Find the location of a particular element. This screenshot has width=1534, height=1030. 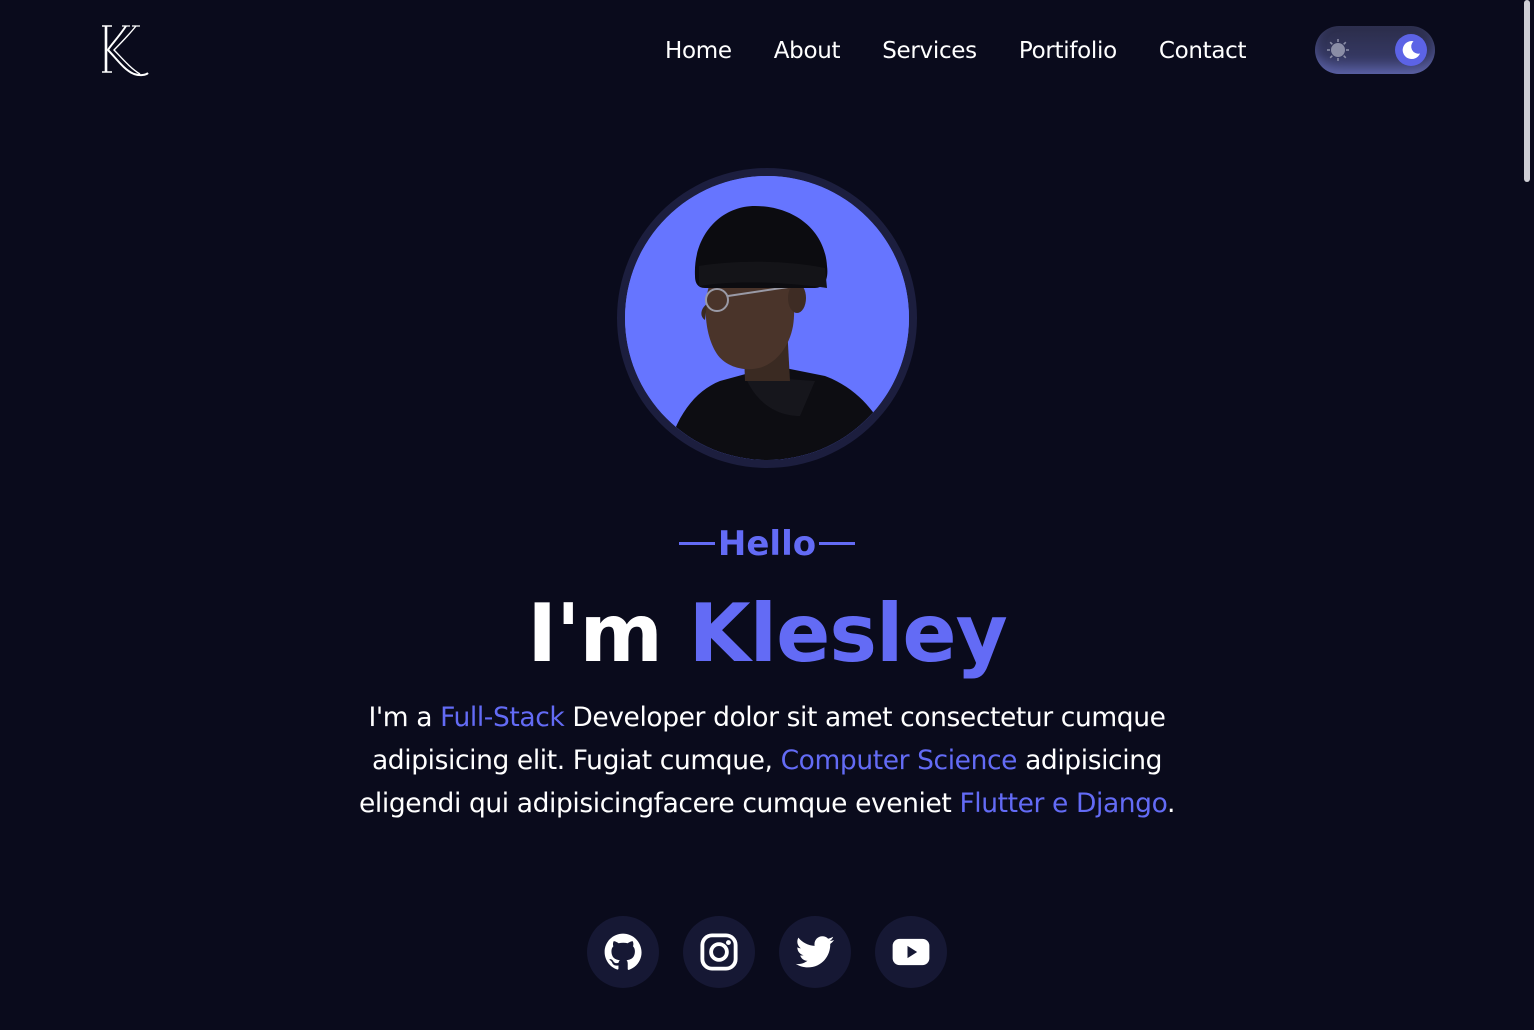

social-links is located at coordinates (767, 952).